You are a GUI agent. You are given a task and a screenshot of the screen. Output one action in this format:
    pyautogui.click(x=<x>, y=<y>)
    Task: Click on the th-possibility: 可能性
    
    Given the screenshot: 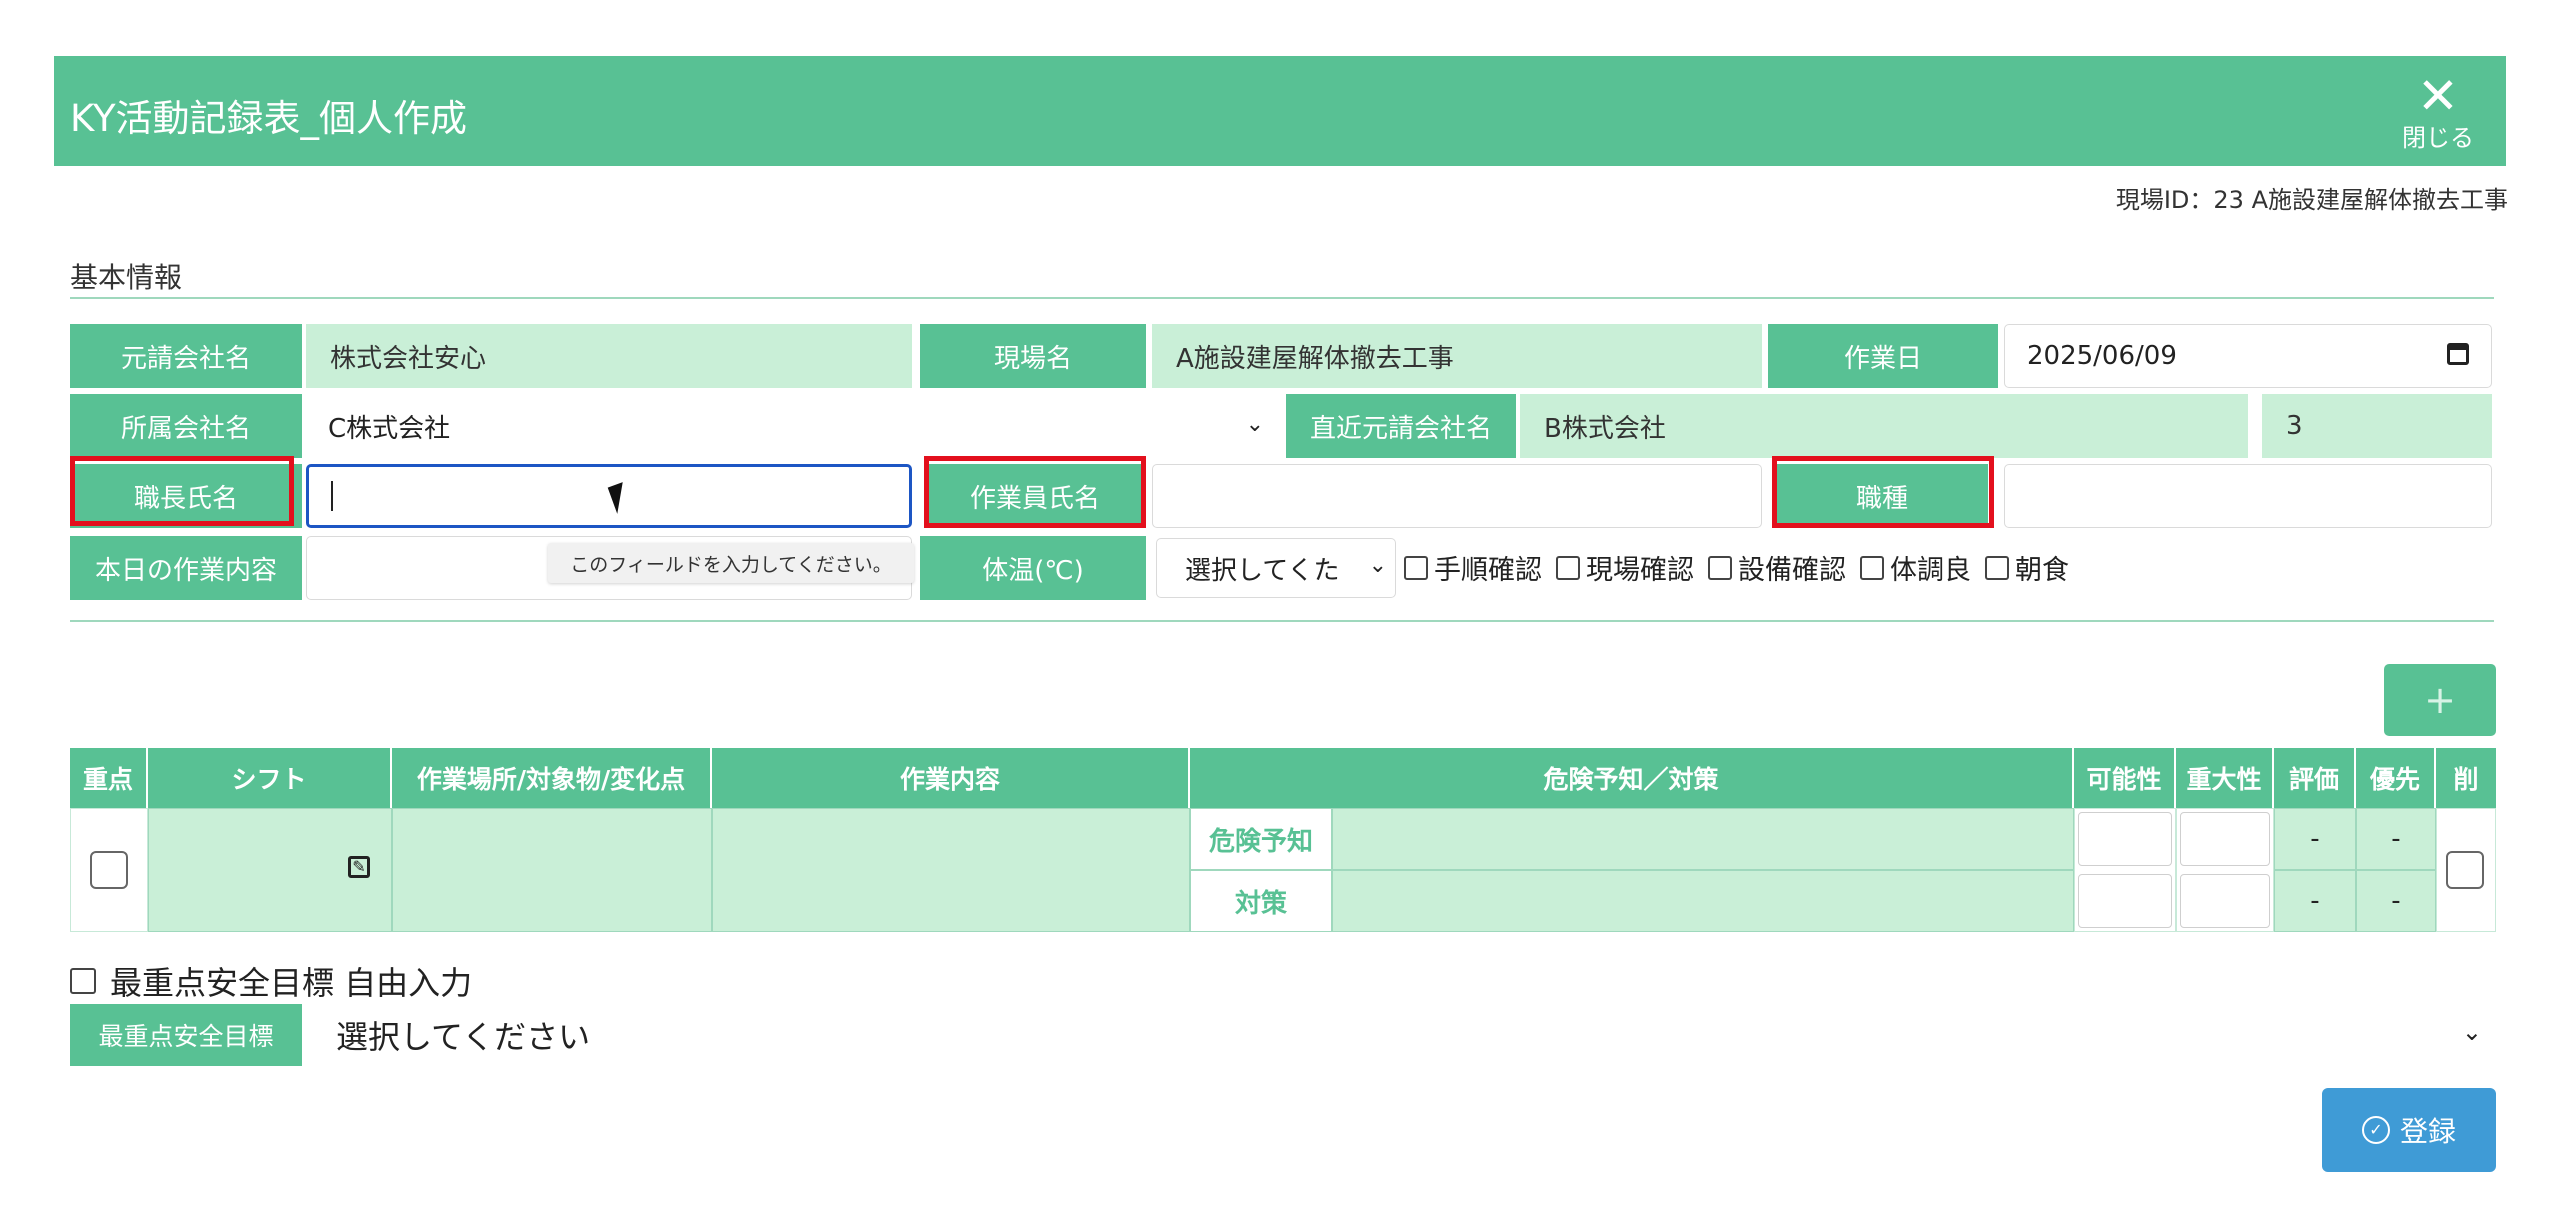 What is the action you would take?
    pyautogui.click(x=2125, y=778)
    